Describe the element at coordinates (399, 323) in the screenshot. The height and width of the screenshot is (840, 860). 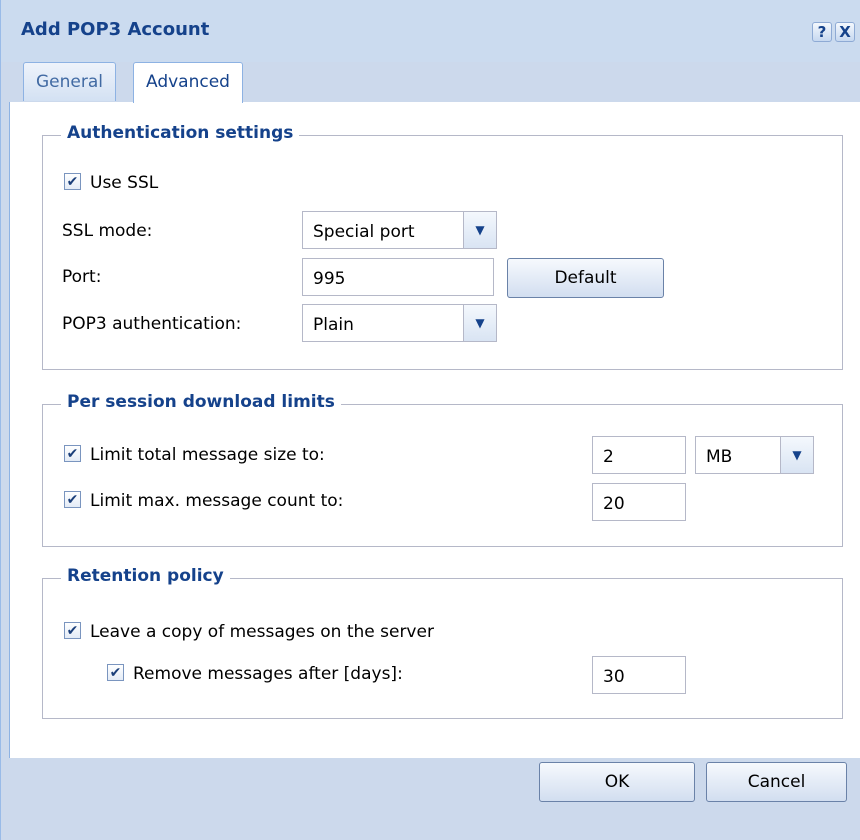
I see `pop3-authentication-select: Plain ▼` at that location.